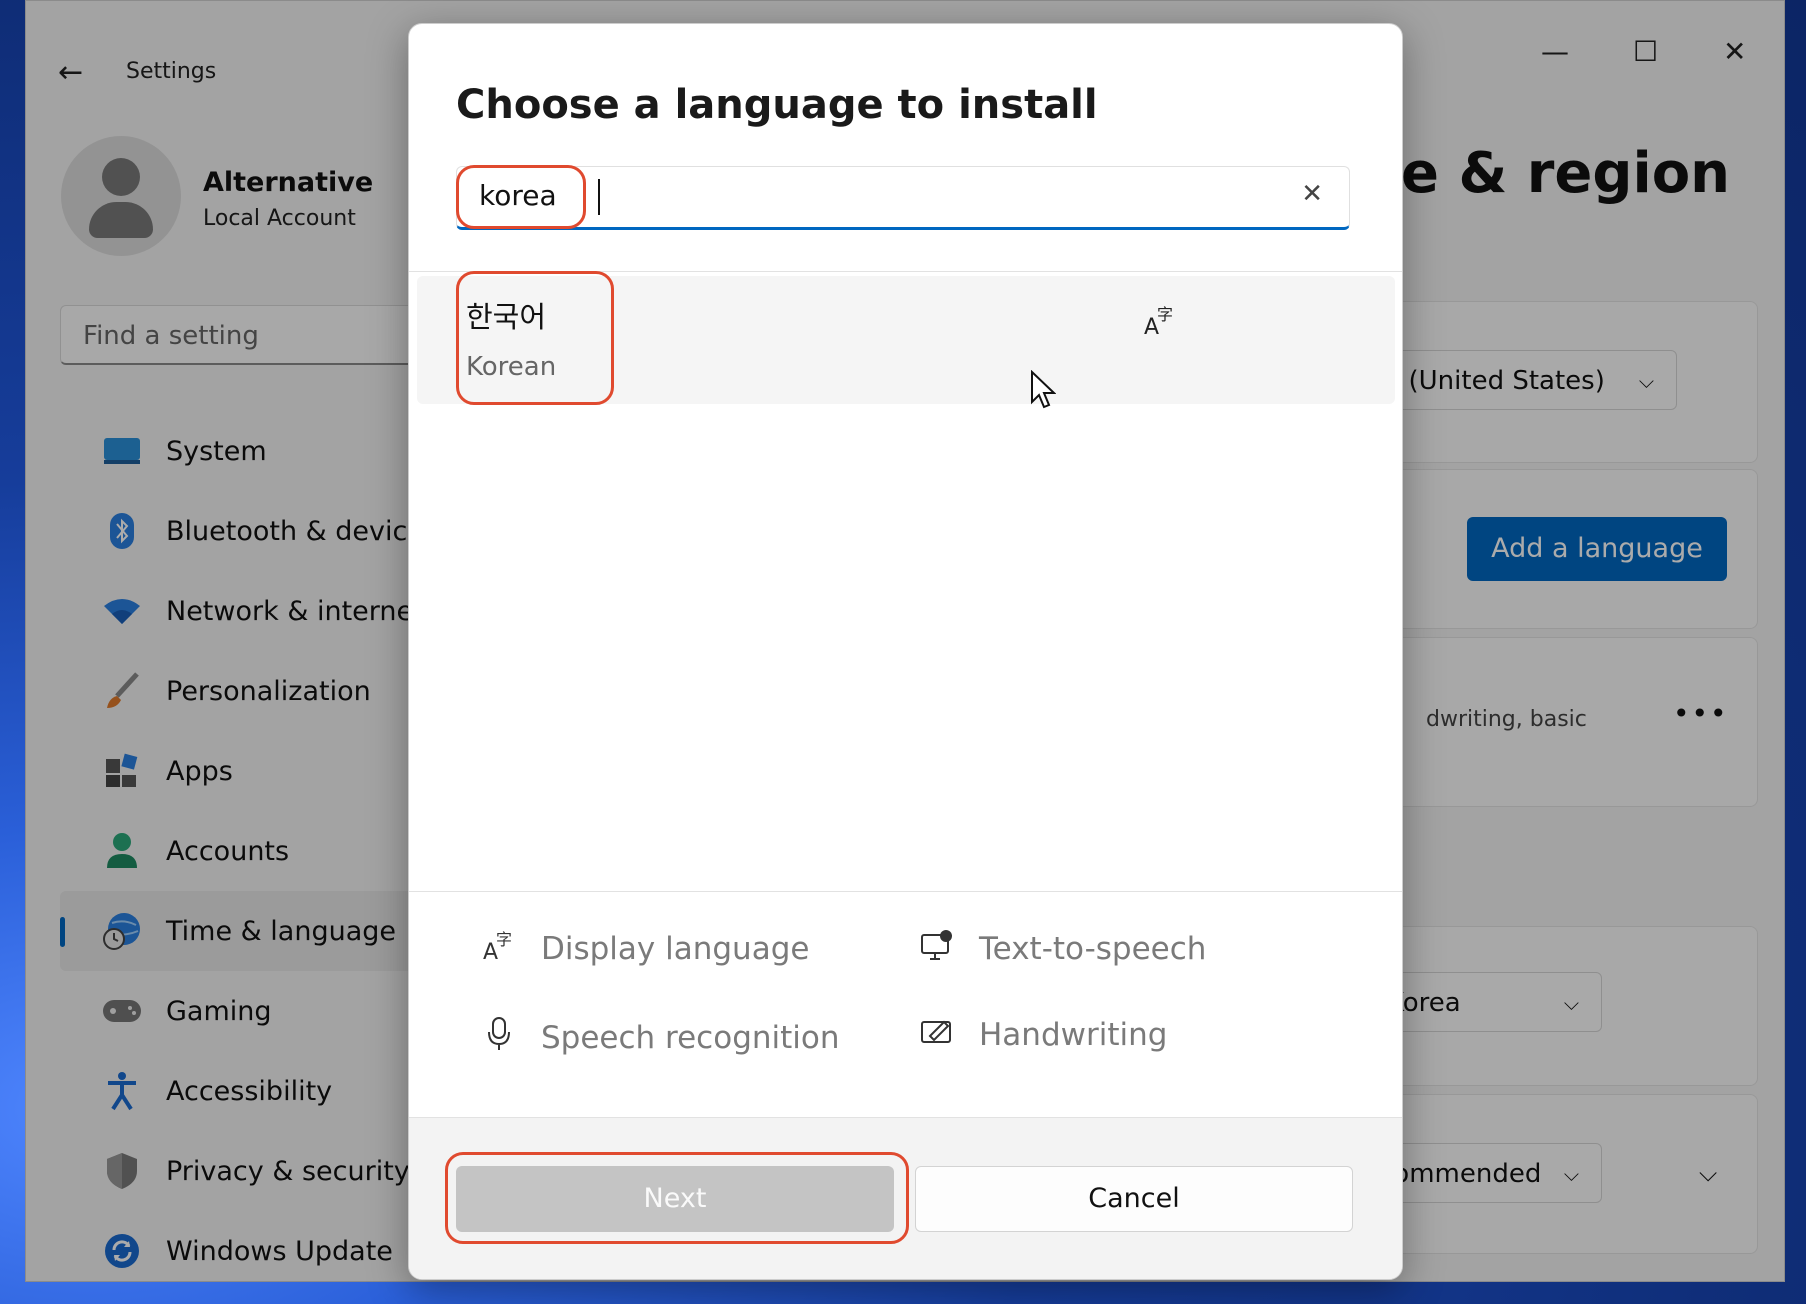 The width and height of the screenshot is (1806, 1304). Describe the element at coordinates (690, 1038) in the screenshot. I see `feature-label: Speech recognition` at that location.